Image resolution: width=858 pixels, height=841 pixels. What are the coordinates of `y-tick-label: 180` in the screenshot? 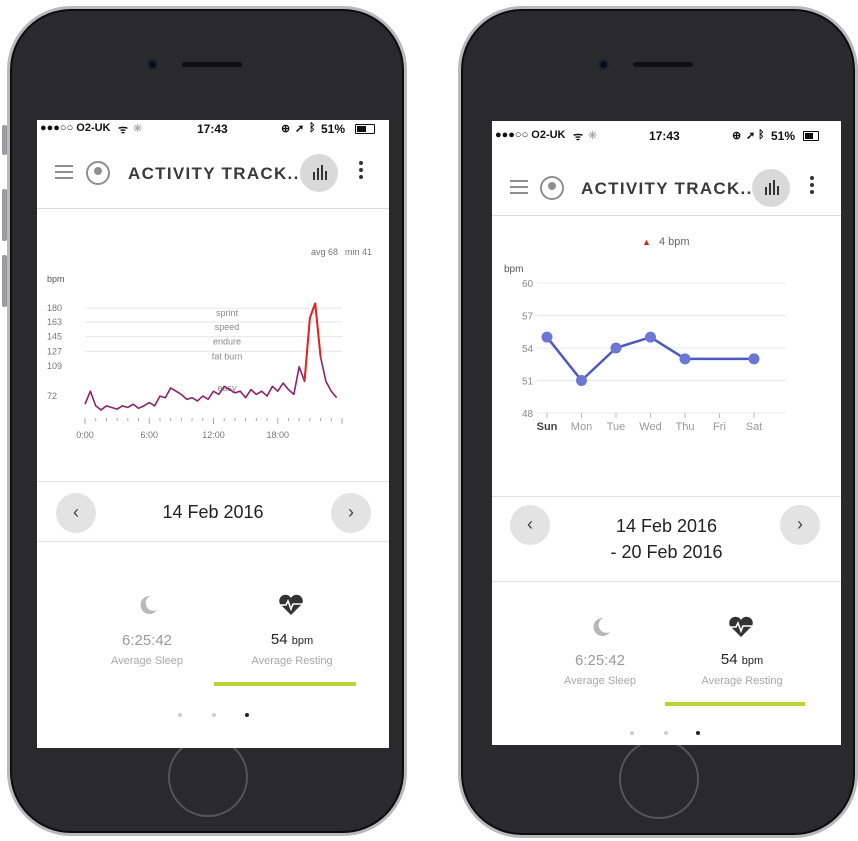 It's located at (54, 308).